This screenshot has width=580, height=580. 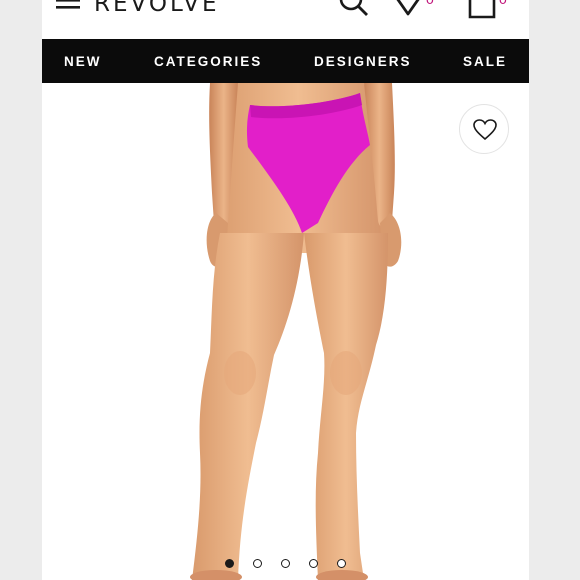 What do you see at coordinates (285, 61) in the screenshot?
I see `category-nav: NEW CATEGORIES DESIGNERS SALE` at bounding box center [285, 61].